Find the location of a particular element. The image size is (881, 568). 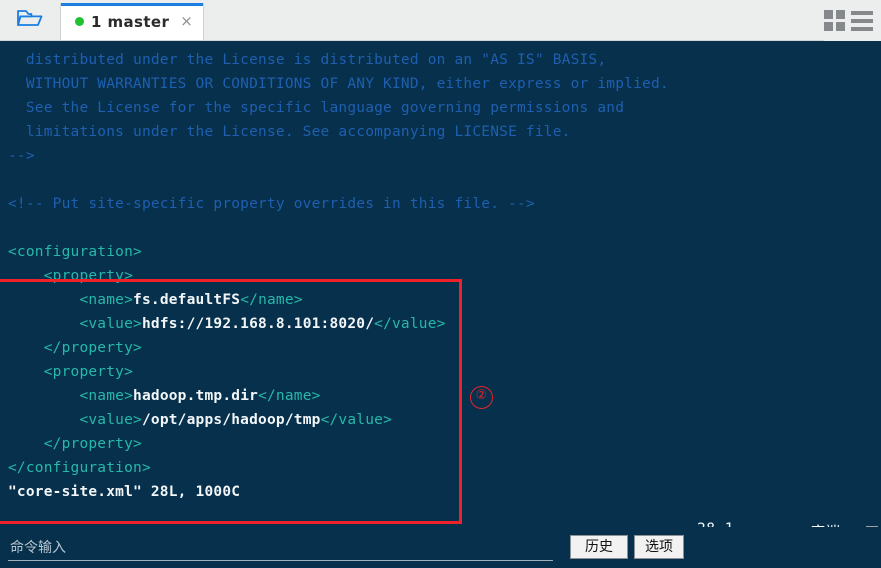

folder-open-icon is located at coordinates (30, 20).